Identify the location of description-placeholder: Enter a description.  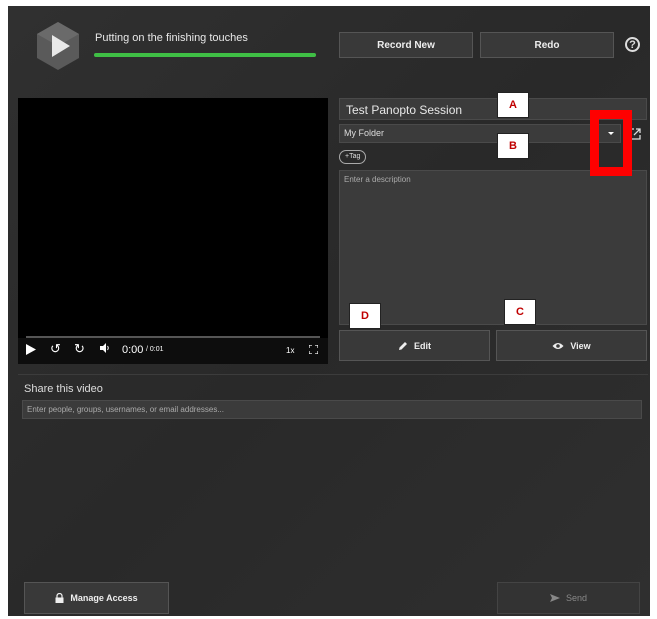
(377, 179).